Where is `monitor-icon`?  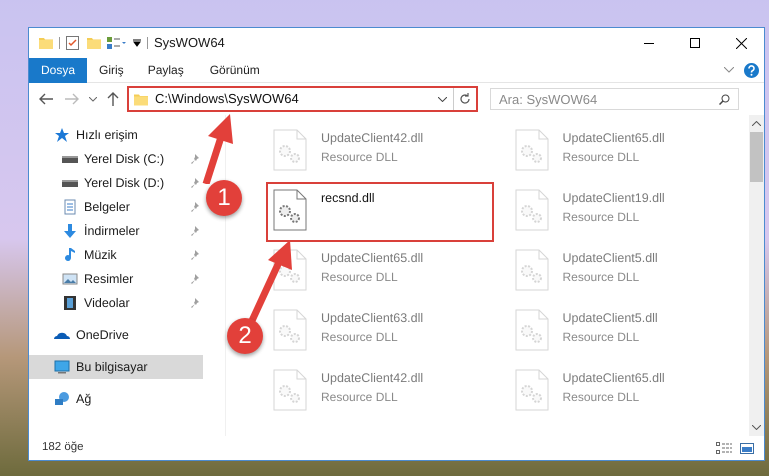
monitor-icon is located at coordinates (62, 367).